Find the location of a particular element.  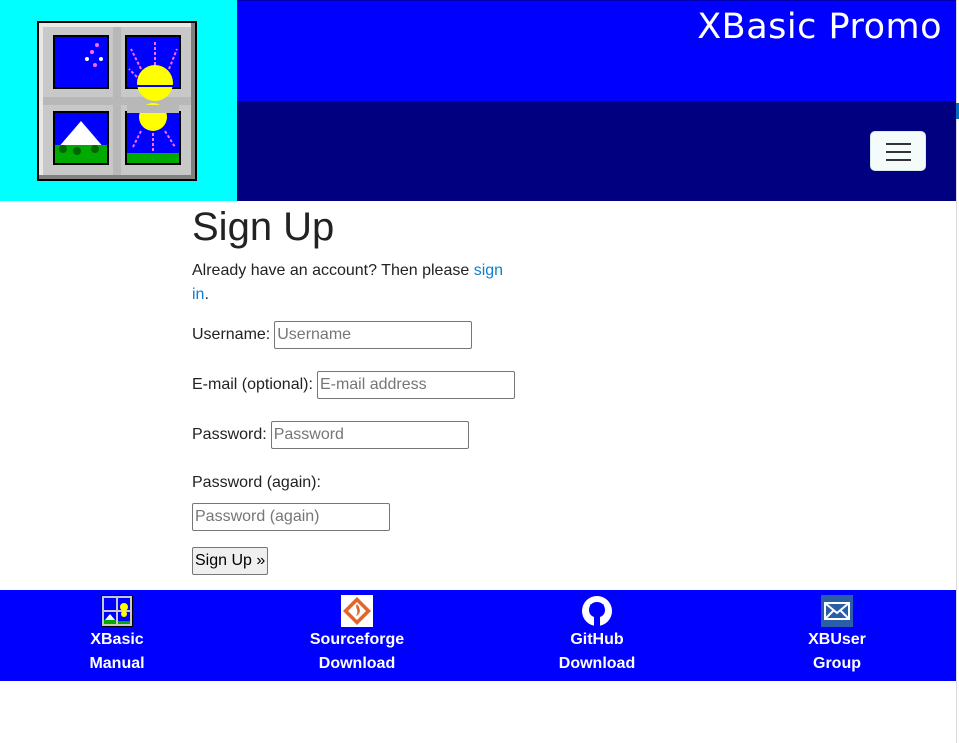

github-icon is located at coordinates (597, 611).